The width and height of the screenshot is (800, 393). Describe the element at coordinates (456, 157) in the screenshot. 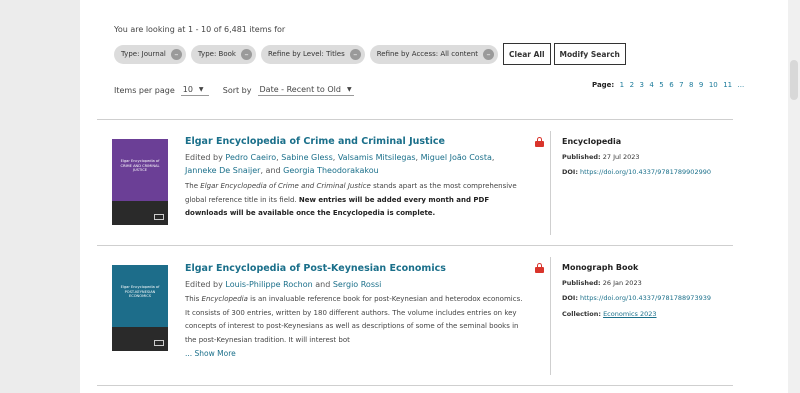

I see `editor-link: Miguel João Costa` at that location.